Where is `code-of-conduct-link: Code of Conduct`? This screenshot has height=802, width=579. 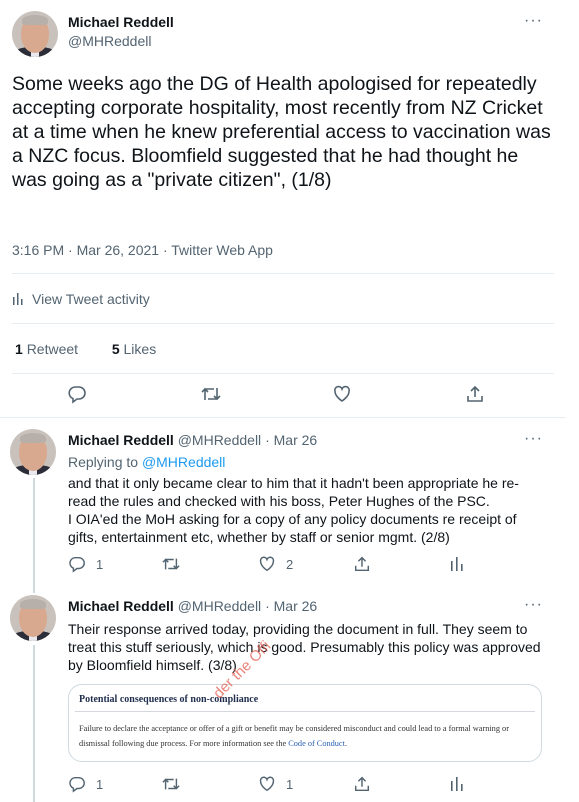 code-of-conduct-link: Code of Conduct is located at coordinates (316, 743).